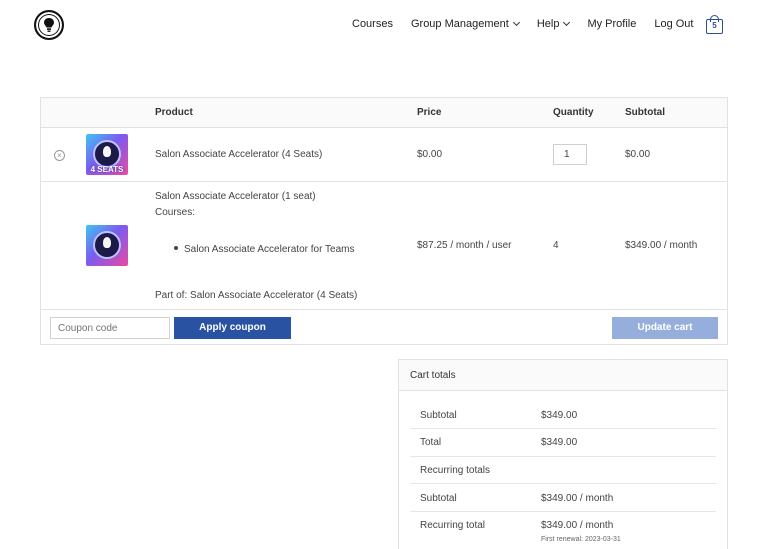 This screenshot has width=768, height=549. Describe the element at coordinates (433, 375) in the screenshot. I see `cart-totals-title: Cart totals` at that location.